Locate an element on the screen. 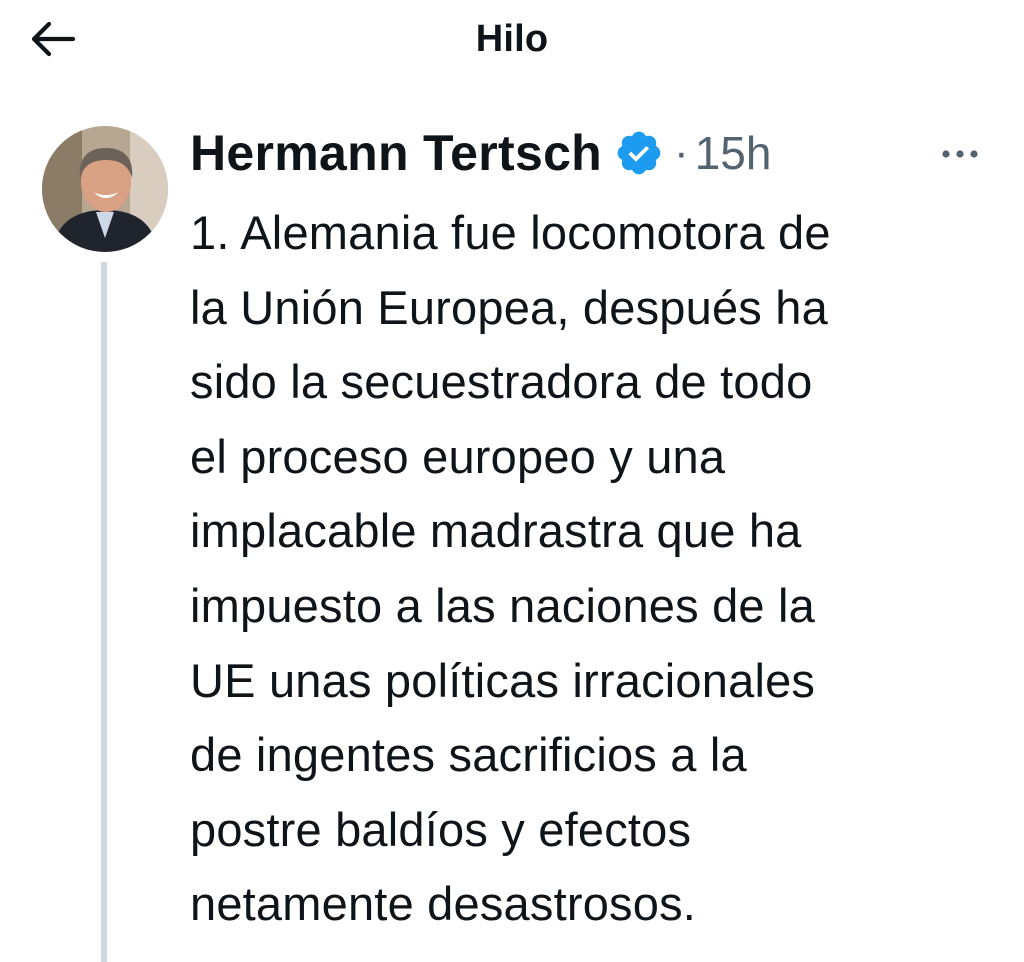  page-title: Hilo is located at coordinates (512, 39).